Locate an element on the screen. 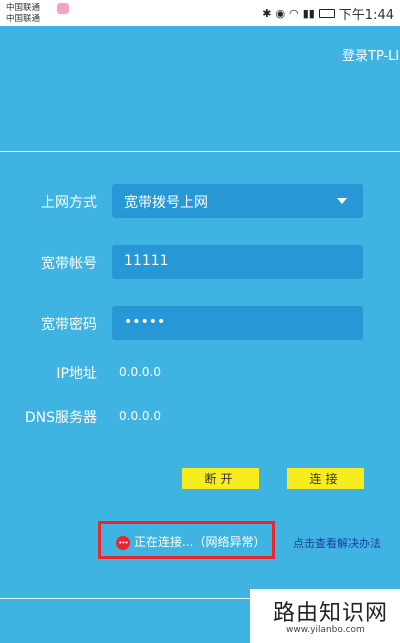 The width and height of the screenshot is (400, 643). wifi-icon: ◠ is located at coordinates (294, 13).